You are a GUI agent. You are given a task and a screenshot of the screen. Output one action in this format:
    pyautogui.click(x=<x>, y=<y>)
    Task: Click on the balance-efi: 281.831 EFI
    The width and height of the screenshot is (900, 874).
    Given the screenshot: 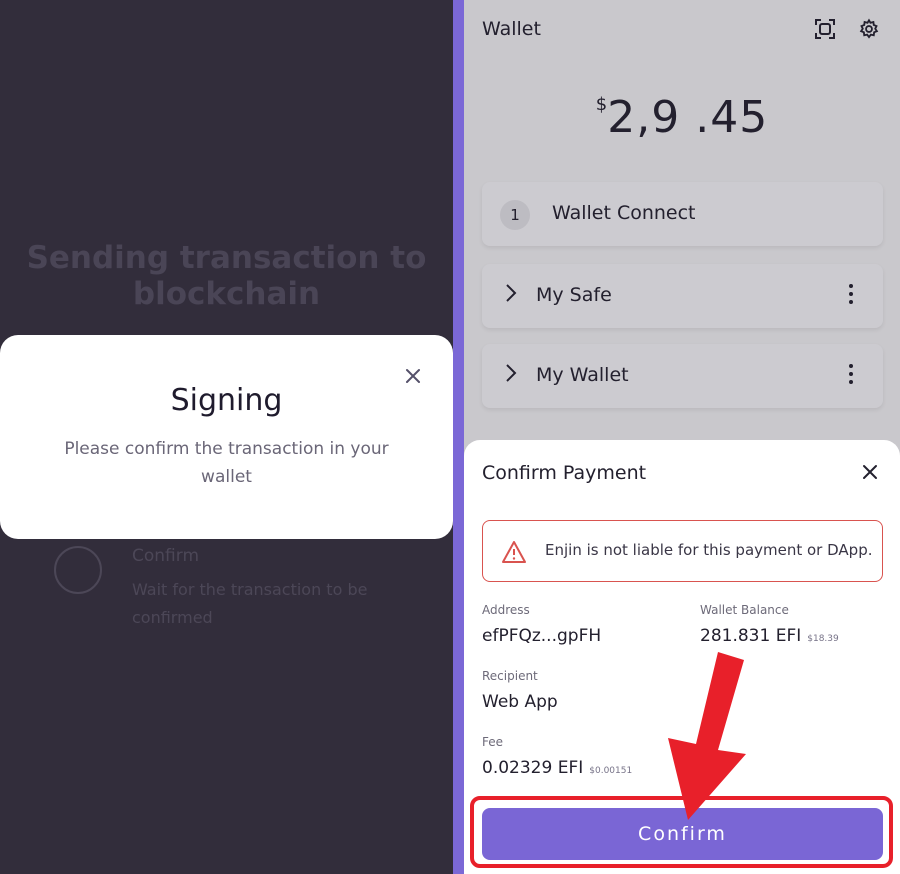 What is the action you would take?
    pyautogui.click(x=751, y=636)
    